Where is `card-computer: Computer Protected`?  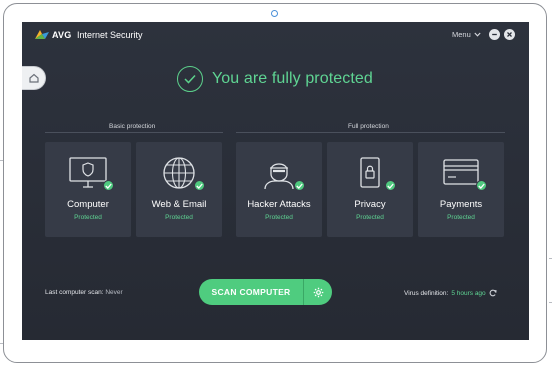 card-computer: Computer Protected is located at coordinates (88, 189).